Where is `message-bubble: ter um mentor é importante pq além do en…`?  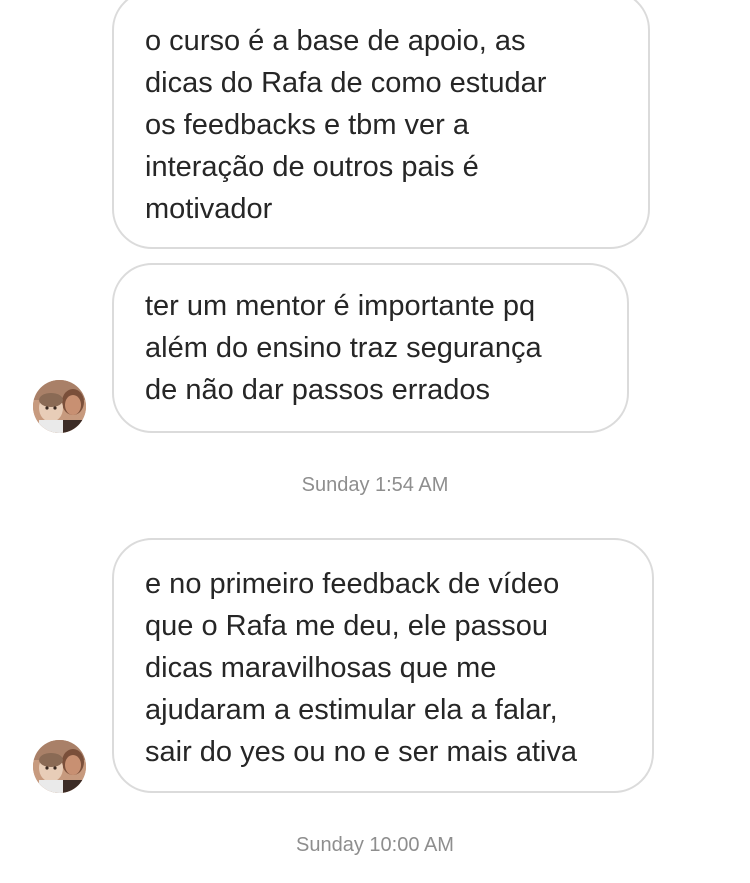 message-bubble: ter um mentor é importante pq além do en… is located at coordinates (370, 348).